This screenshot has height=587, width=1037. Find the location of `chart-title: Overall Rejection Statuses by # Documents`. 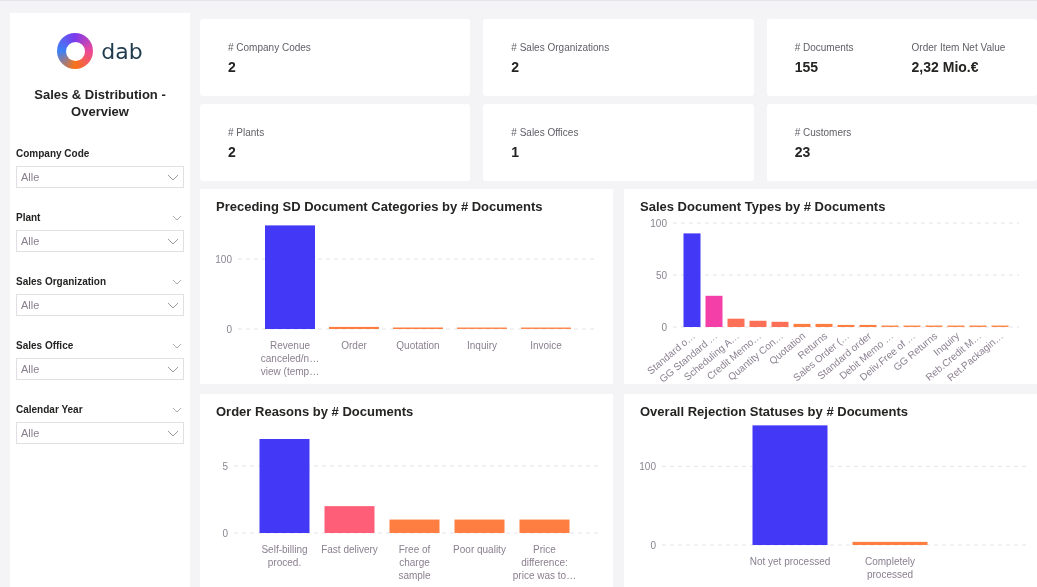

chart-title: Overall Rejection Statuses by # Documents is located at coordinates (774, 412).